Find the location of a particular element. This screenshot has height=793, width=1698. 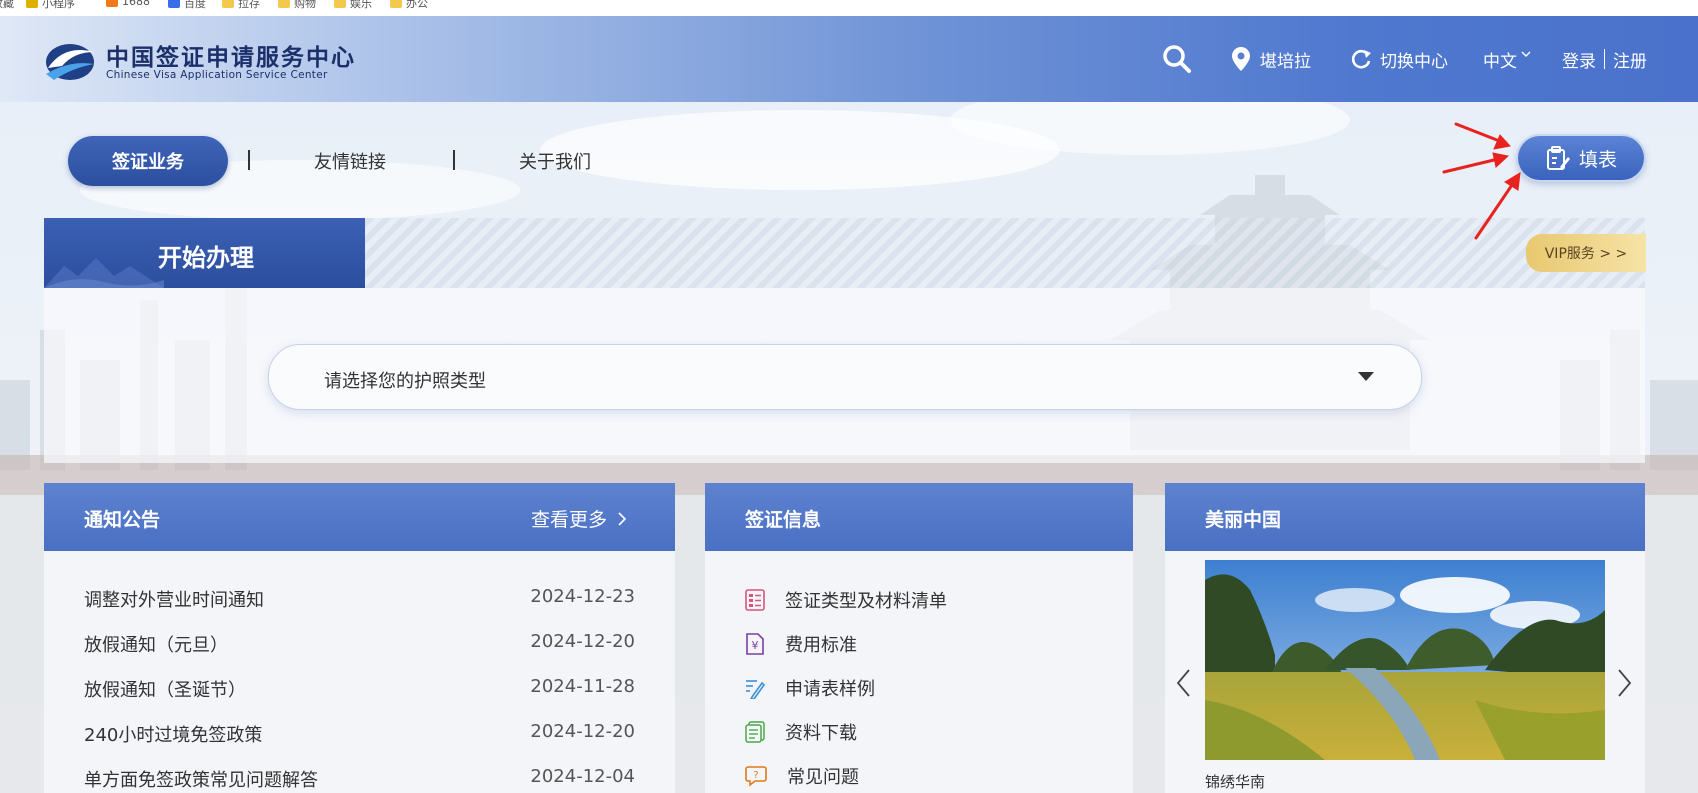

start-panel-title: 开始办理 is located at coordinates (206, 258).